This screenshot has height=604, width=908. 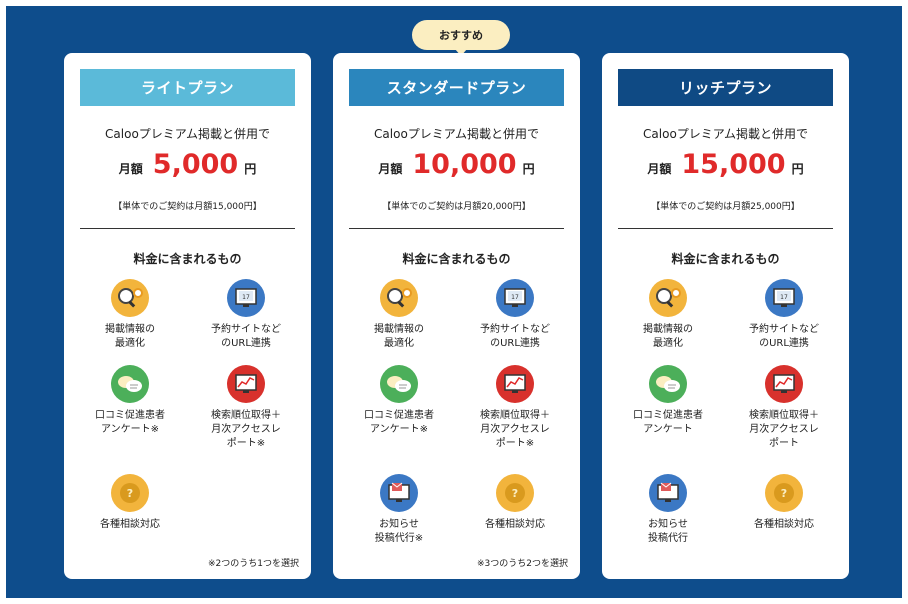 I want to click on single-contract-price: 【単体でのご契約は月額15,000円】, so click(x=187, y=207).